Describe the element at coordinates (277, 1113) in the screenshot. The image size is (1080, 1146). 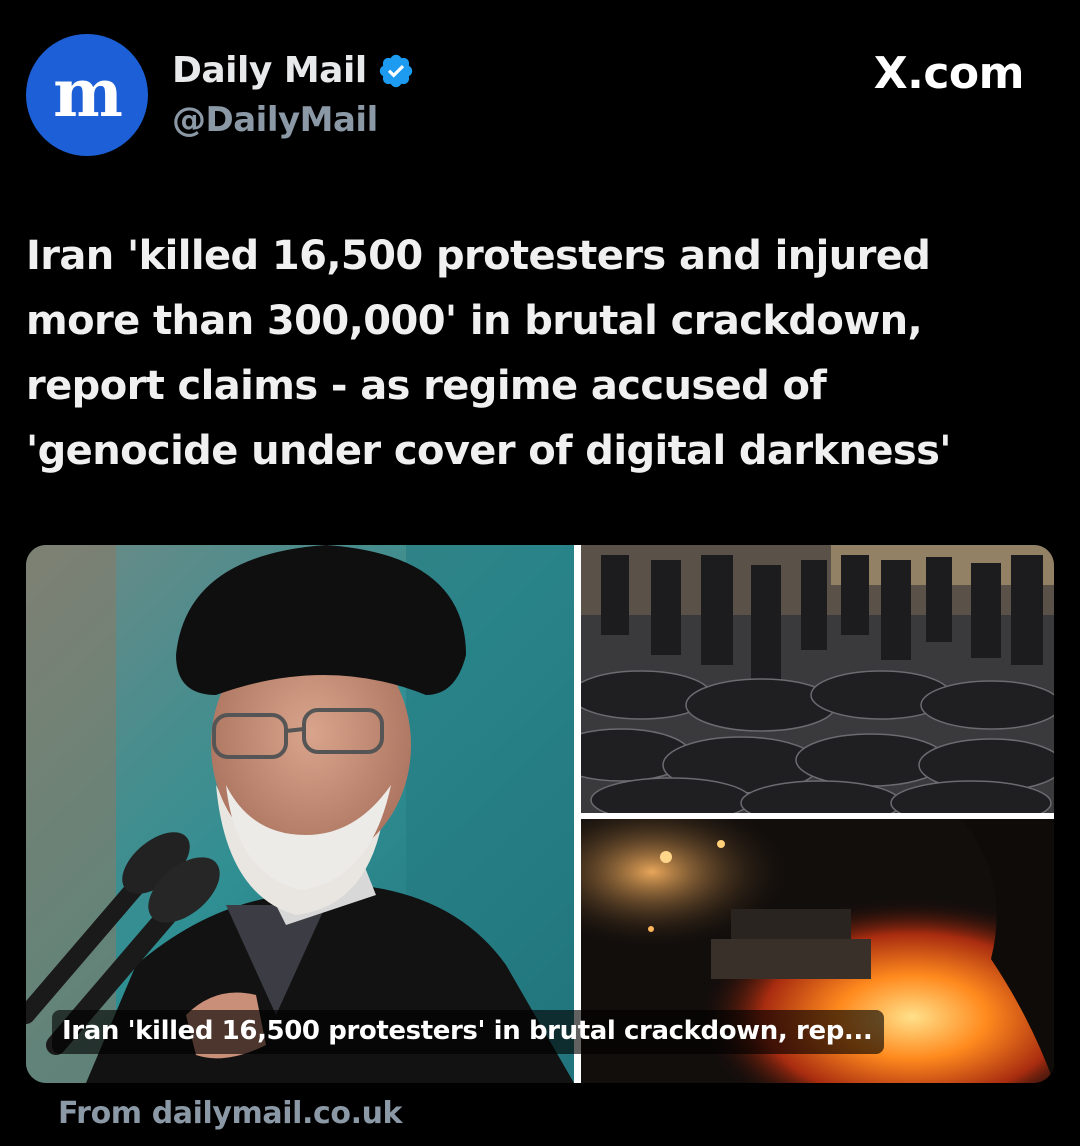
I see `source-domain: dailymail.co.uk` at that location.